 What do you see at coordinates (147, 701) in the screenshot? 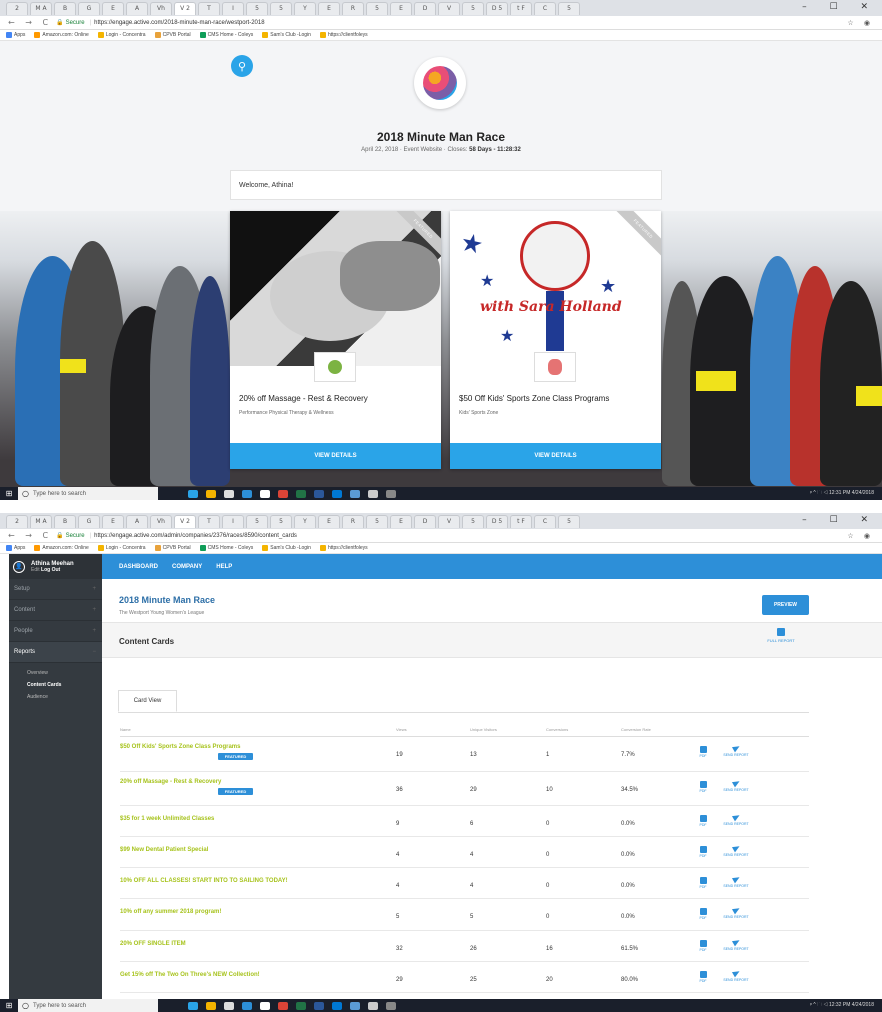
I see `tab-card-view: Card View` at bounding box center [147, 701].